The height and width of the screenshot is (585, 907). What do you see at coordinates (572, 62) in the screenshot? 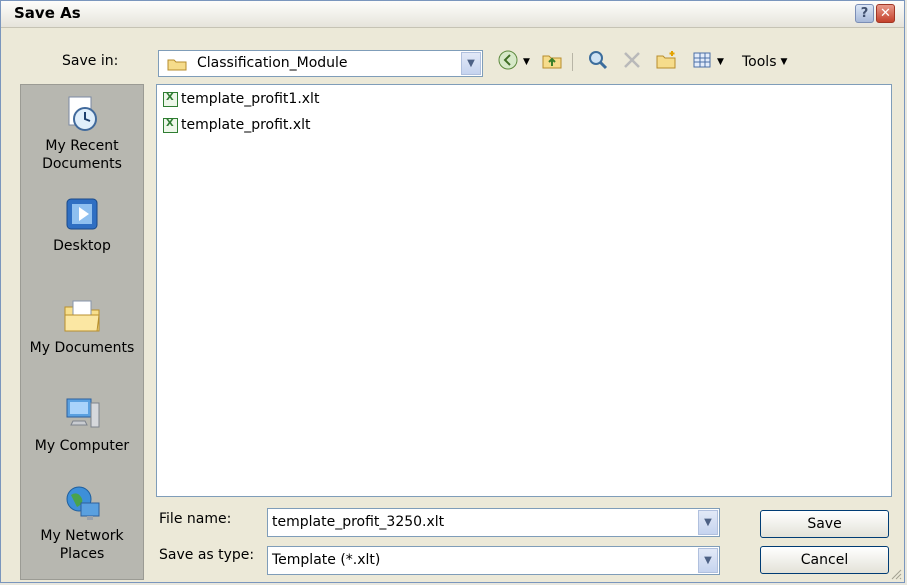
I see `toolbar-separator` at bounding box center [572, 62].